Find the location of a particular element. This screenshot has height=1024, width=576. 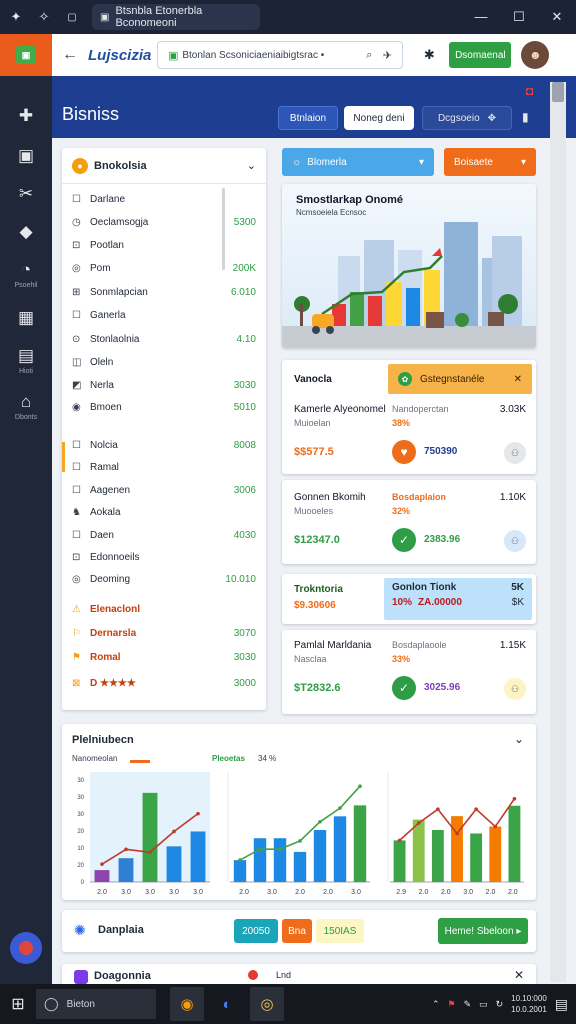

list-item: ◷ Oeclamsogja 5300 is located at coordinates (164, 222).